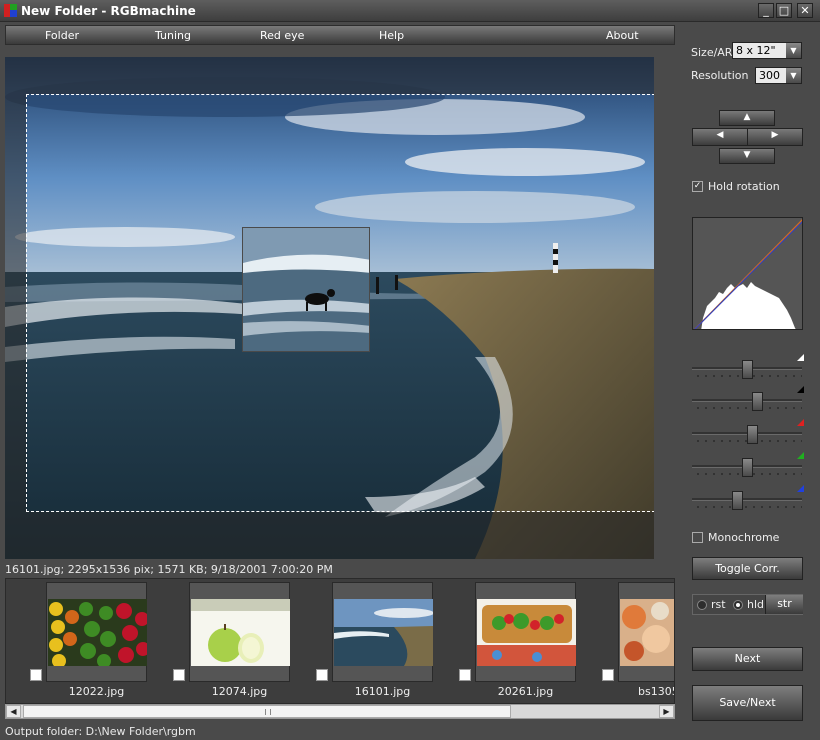  I want to click on size-ar-select: 8 x 12" ▼, so click(767, 50).